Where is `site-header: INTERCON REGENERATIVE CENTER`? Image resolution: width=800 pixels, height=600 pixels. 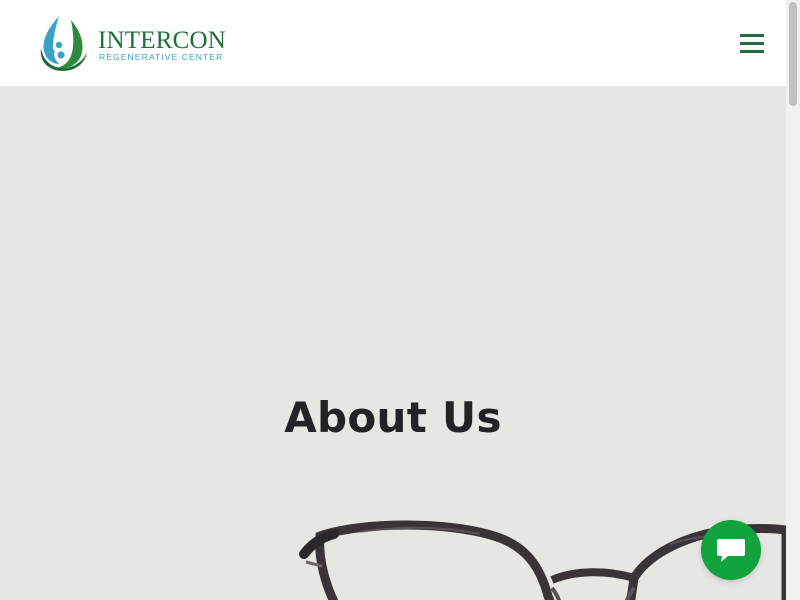 site-header: INTERCON REGENERATIVE CENTER is located at coordinates (393, 43).